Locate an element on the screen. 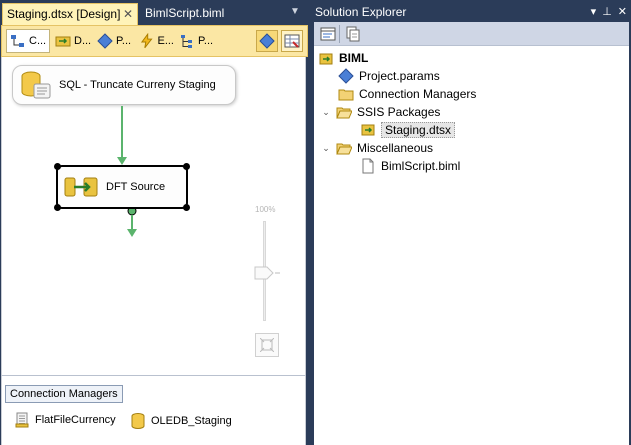  pin-icon: ⊥ is located at coordinates (607, 12).